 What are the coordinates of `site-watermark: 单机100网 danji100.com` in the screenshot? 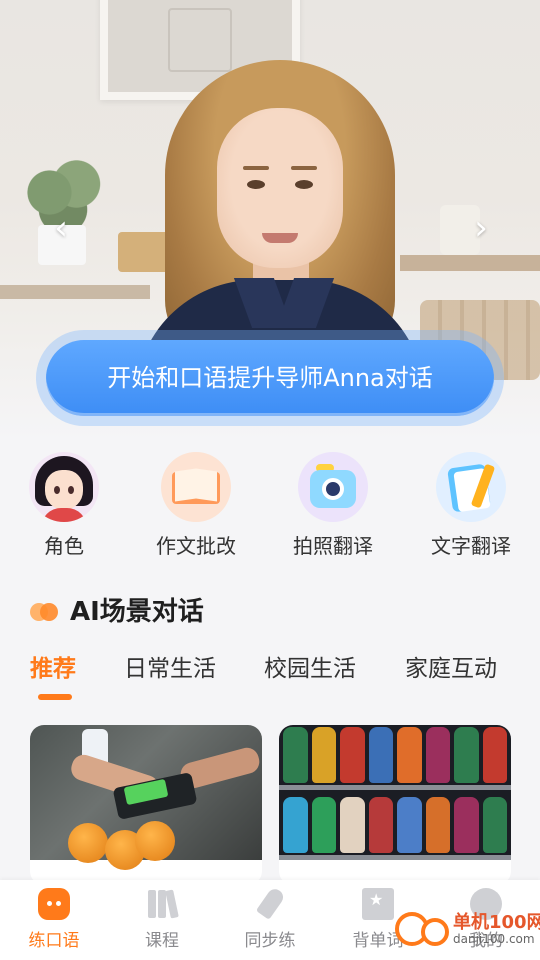 It's located at (467, 935).